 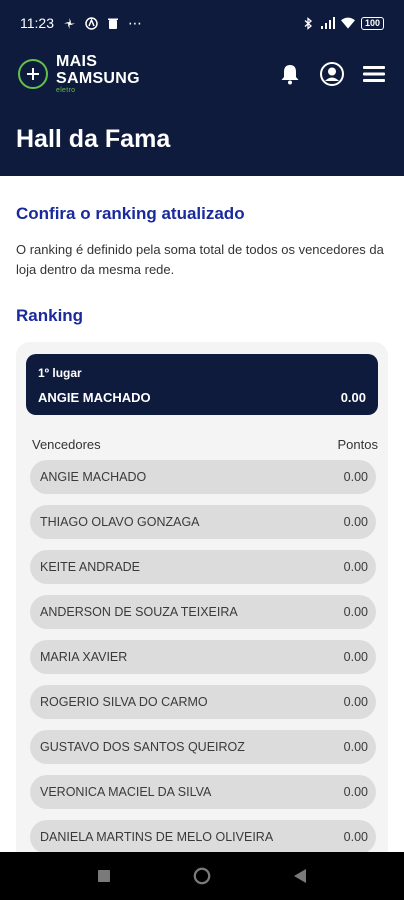 I want to click on ranking-row: GUSTAVO DOS SANTOS QUEIROZ 0.00, so click(x=203, y=747).